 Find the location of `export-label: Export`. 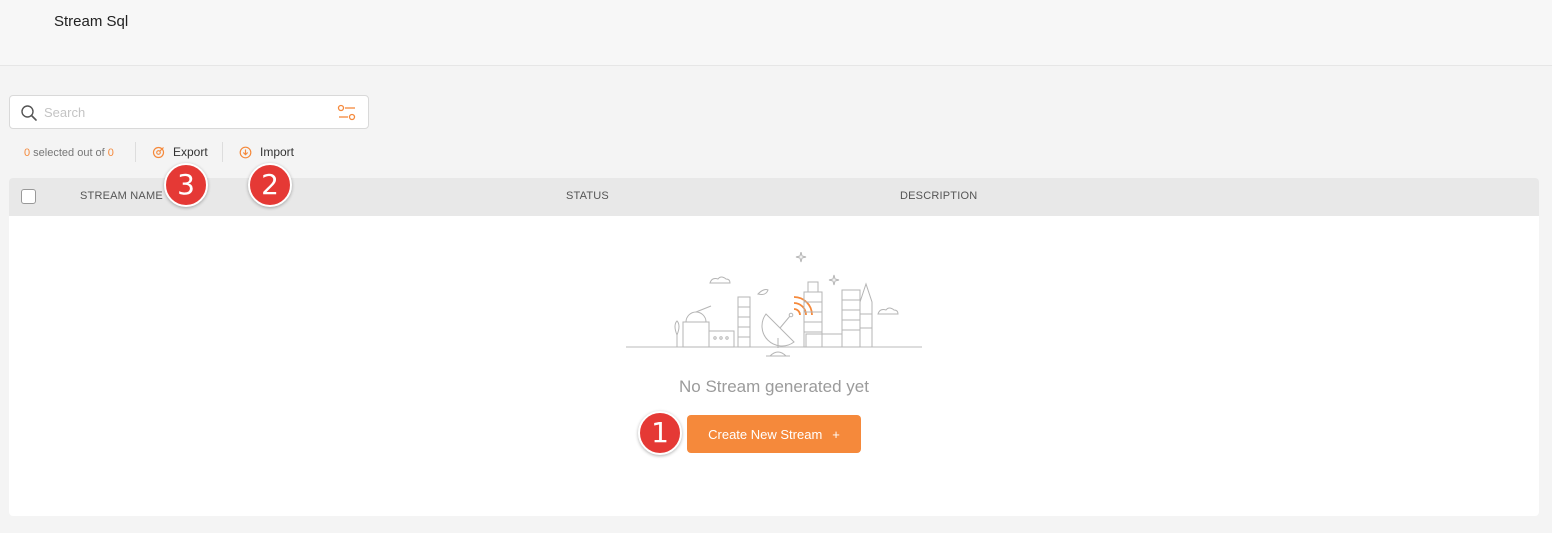

export-label: Export is located at coordinates (190, 152).